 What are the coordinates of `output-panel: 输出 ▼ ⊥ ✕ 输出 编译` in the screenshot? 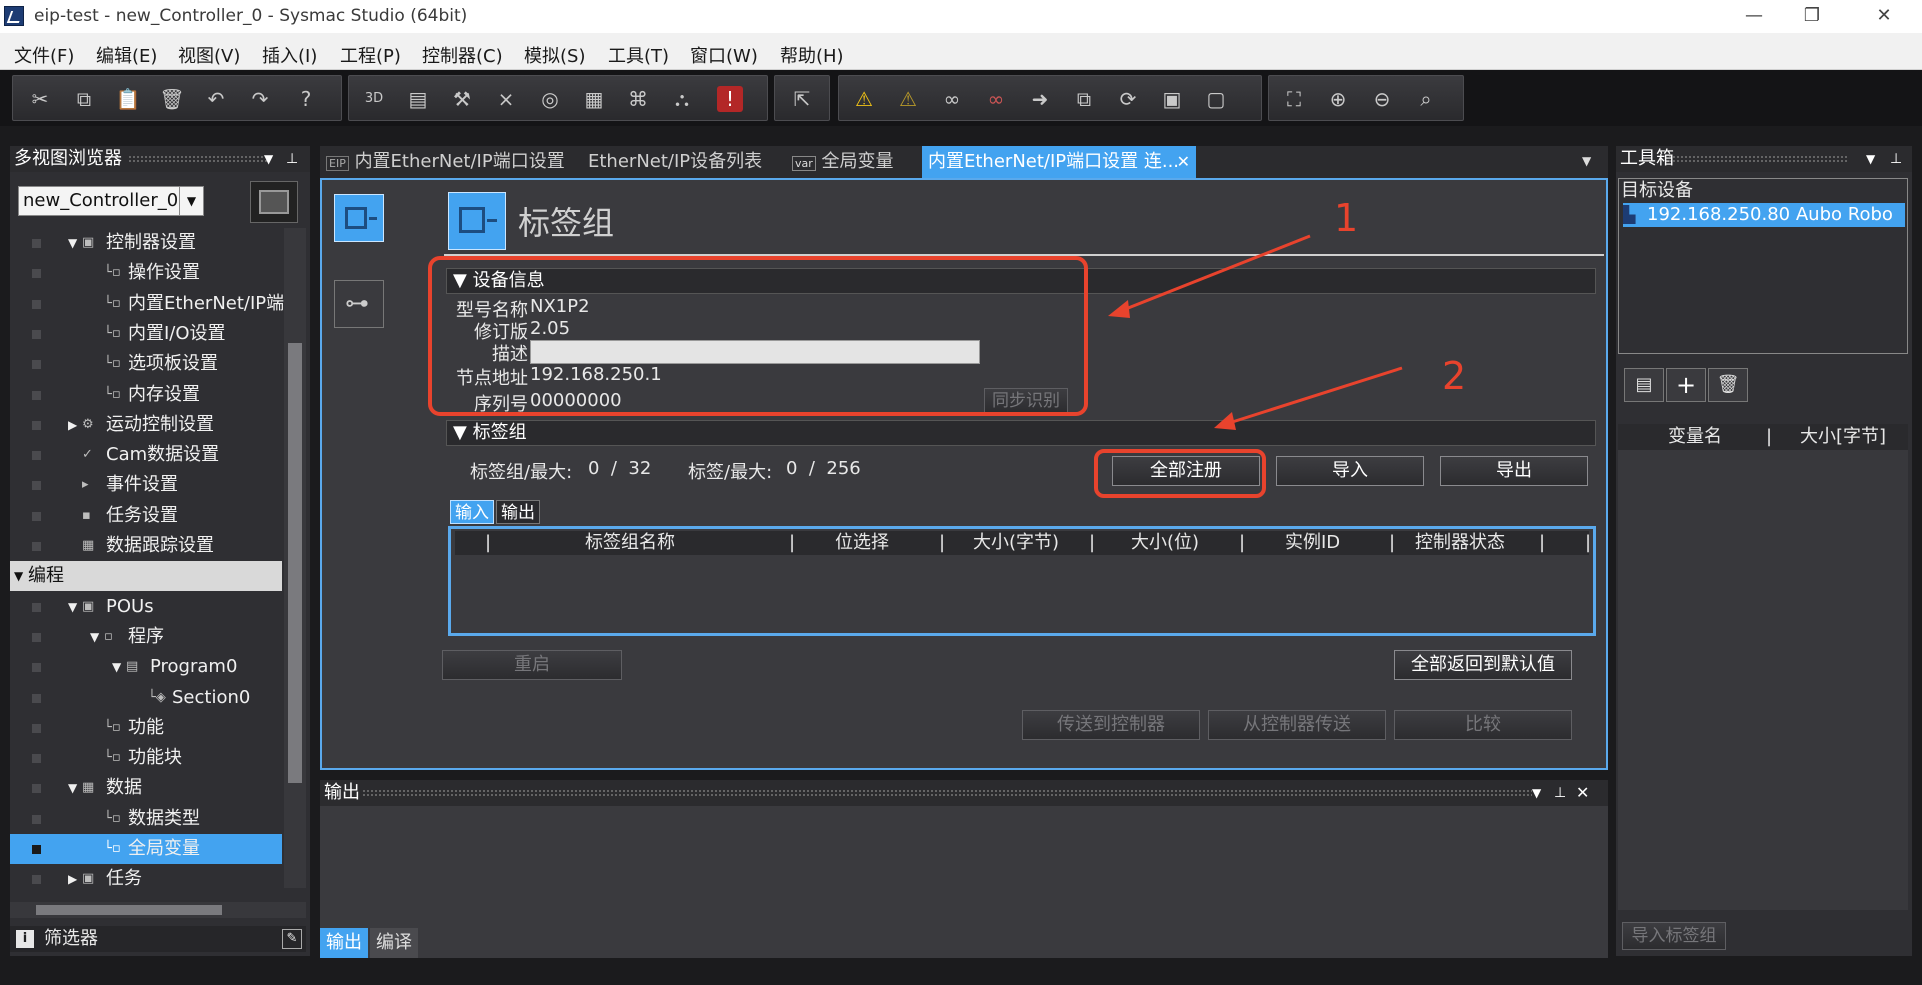 It's located at (964, 869).